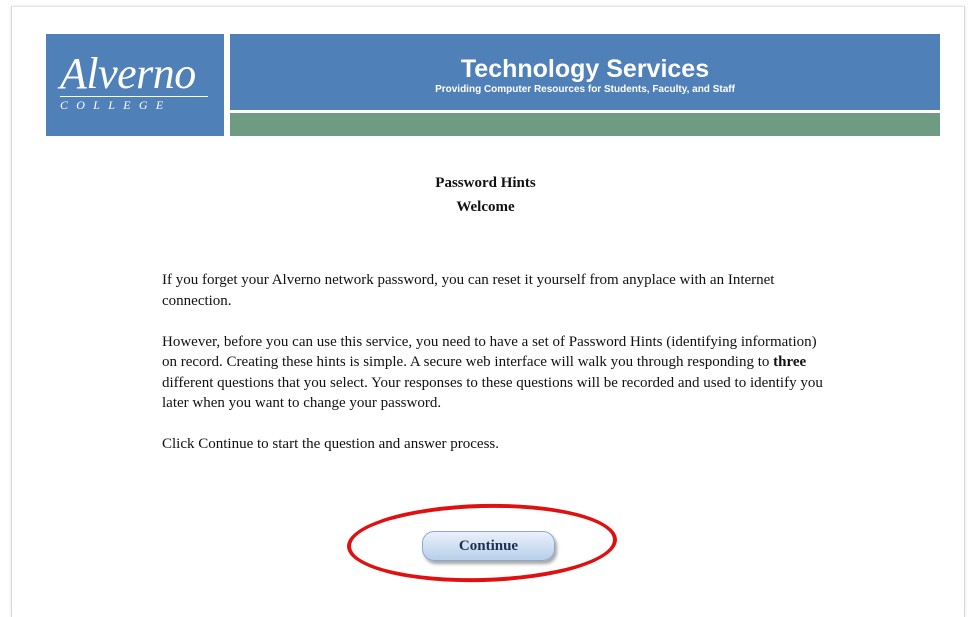 This screenshot has width=971, height=617. Describe the element at coordinates (485, 183) in the screenshot. I see `page-title: Password Hints` at that location.